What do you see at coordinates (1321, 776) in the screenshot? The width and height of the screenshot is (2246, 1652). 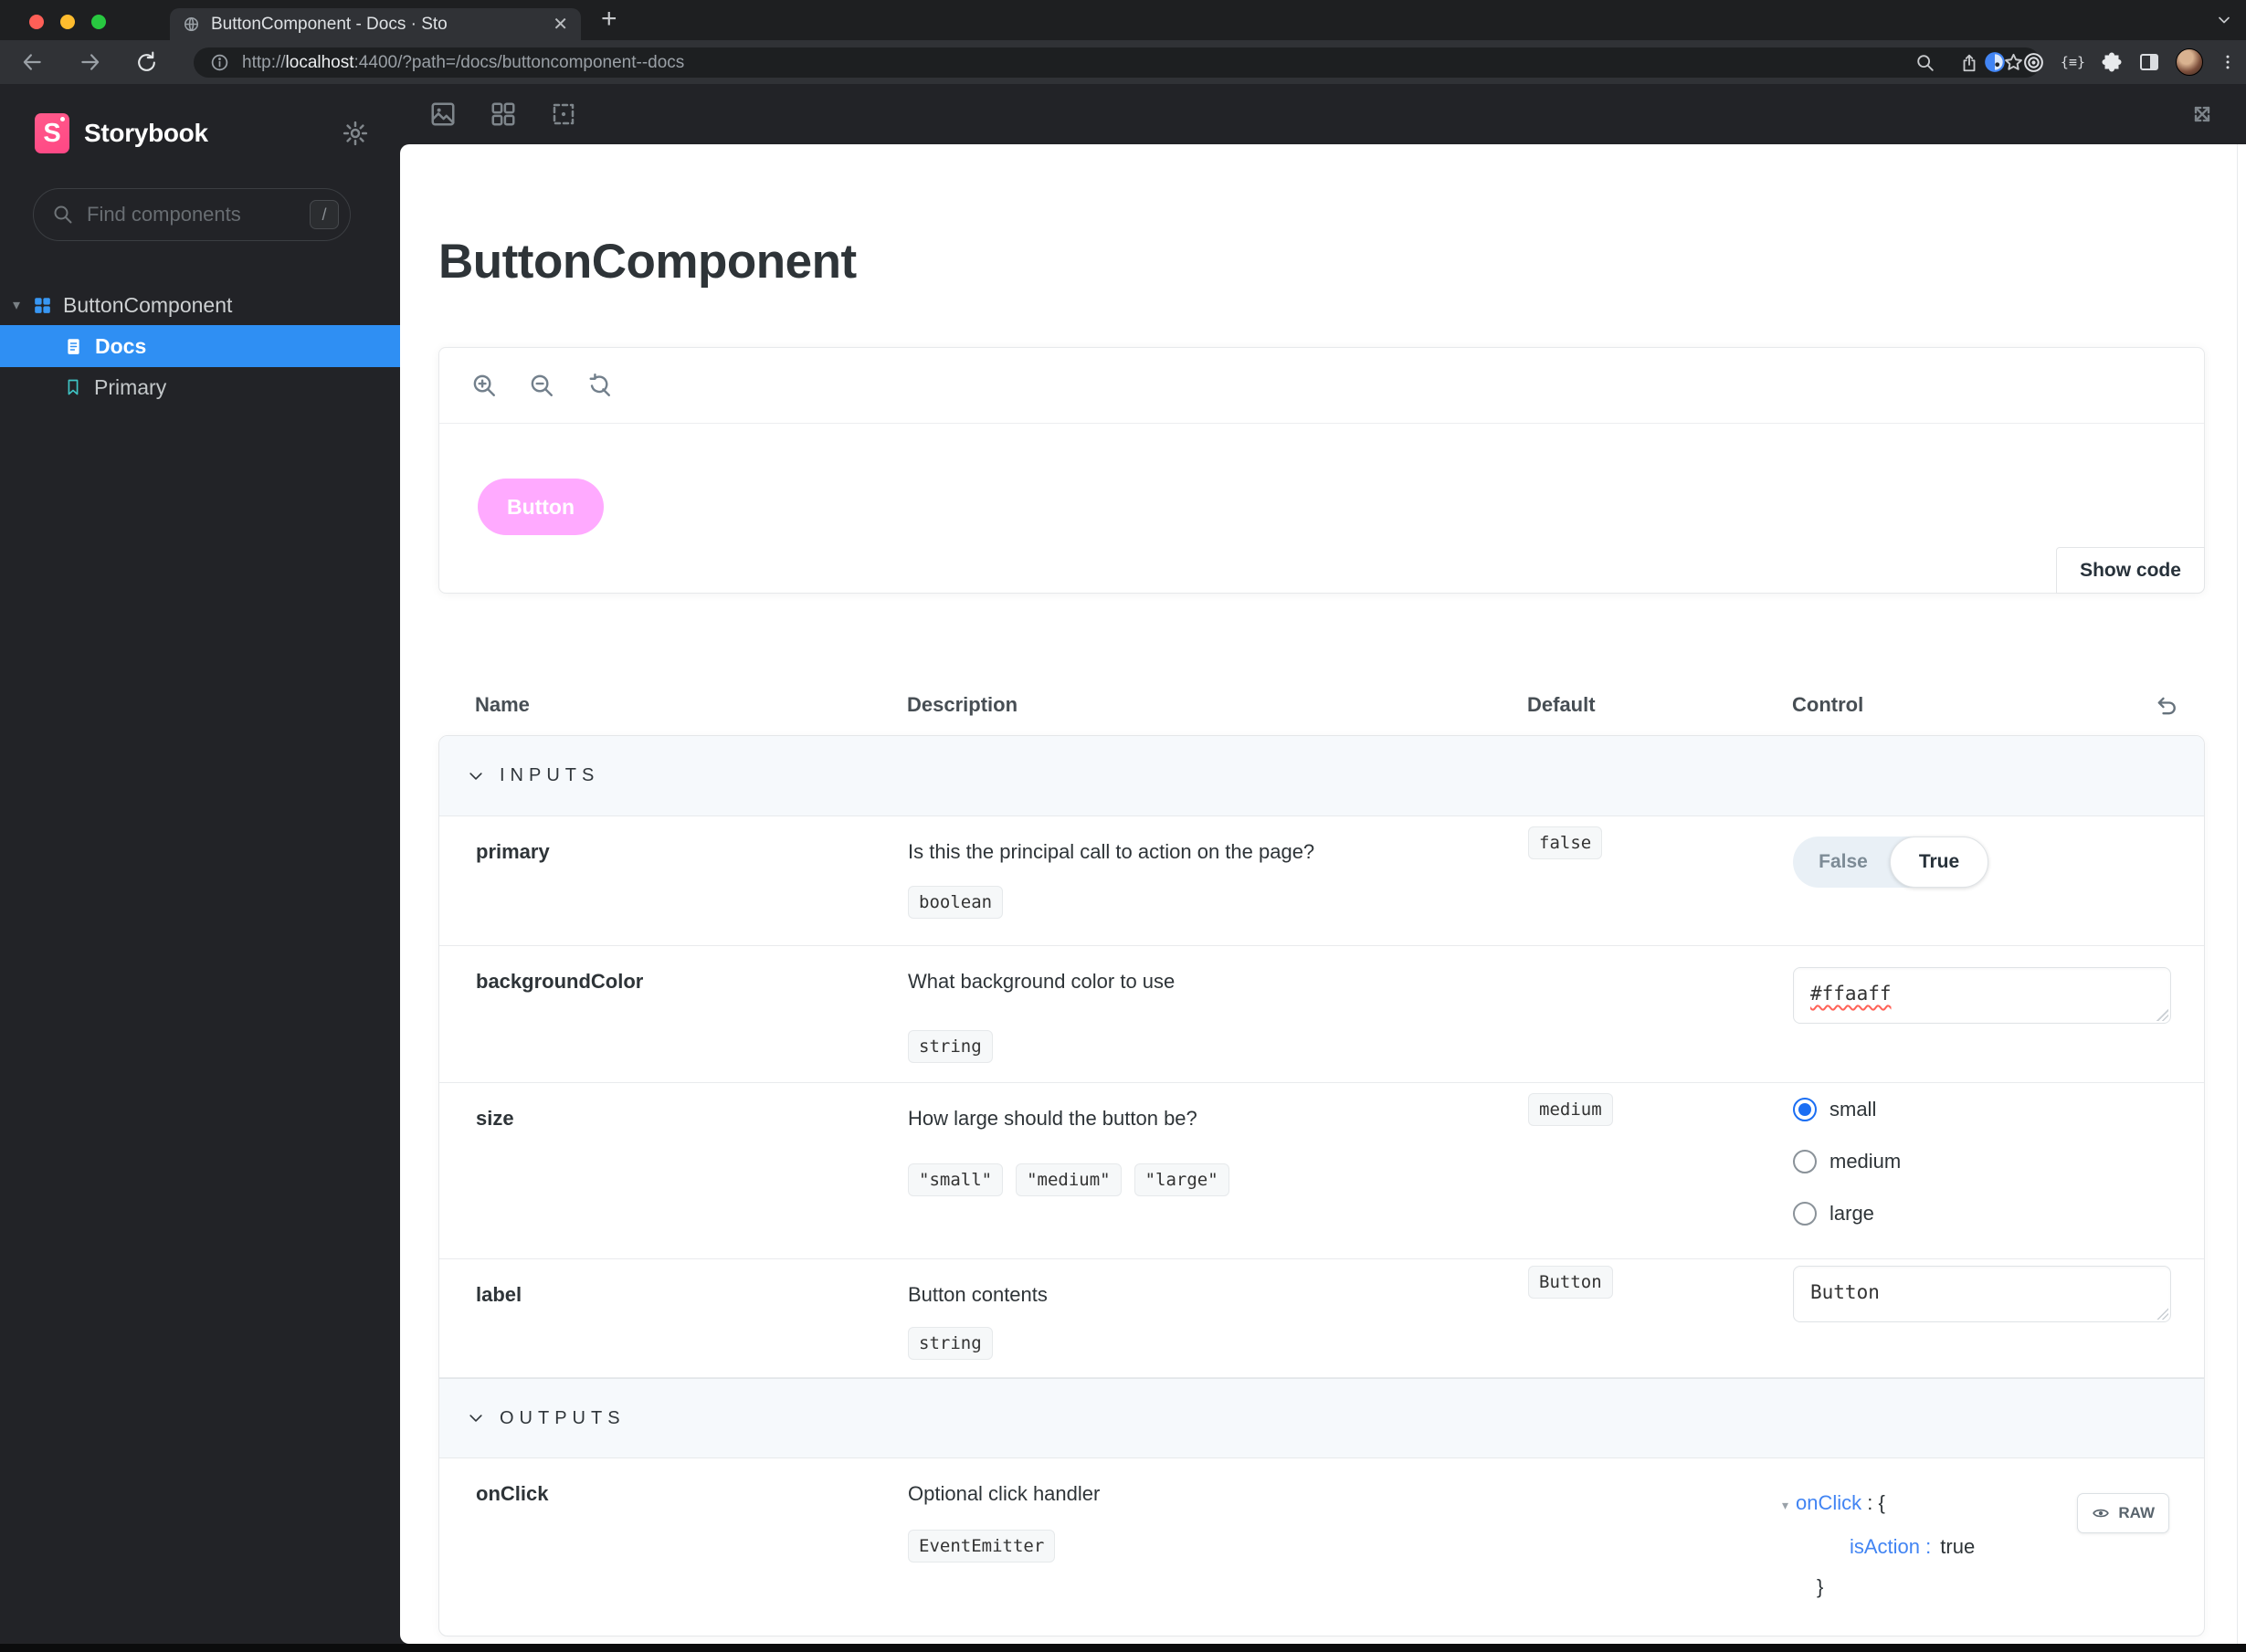 I see `section-inputs: INPUTS` at bounding box center [1321, 776].